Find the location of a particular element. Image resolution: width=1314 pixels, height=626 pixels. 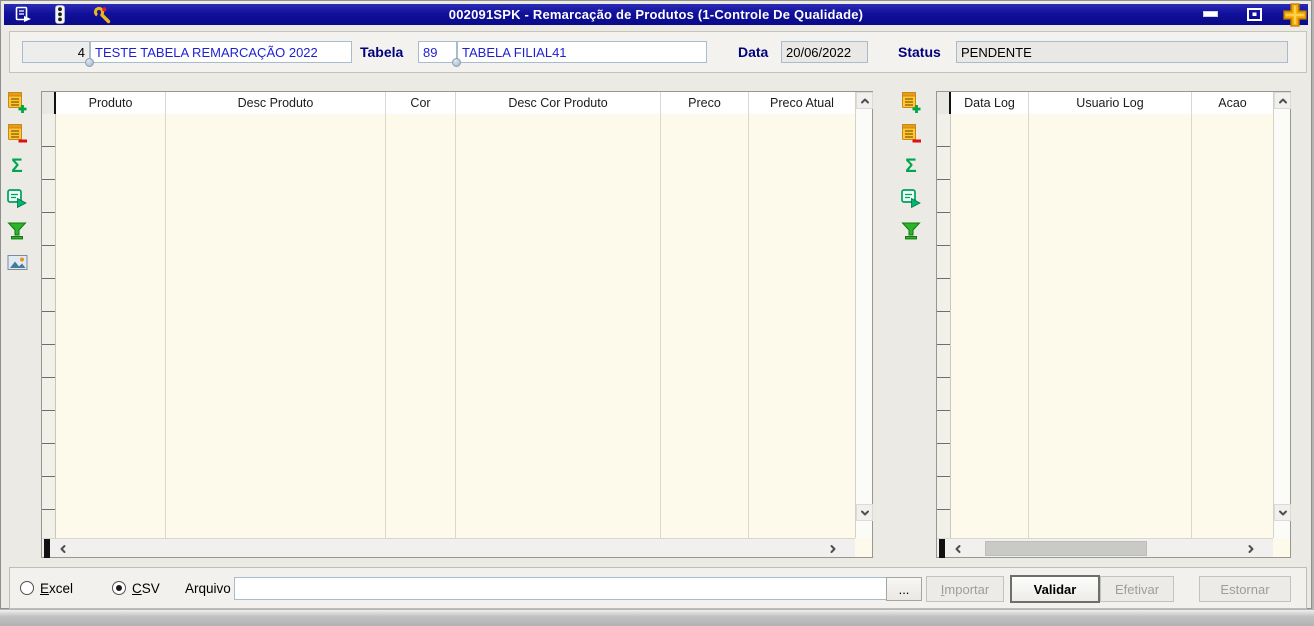

radio-excel-label: Excel is located at coordinates (56, 588).